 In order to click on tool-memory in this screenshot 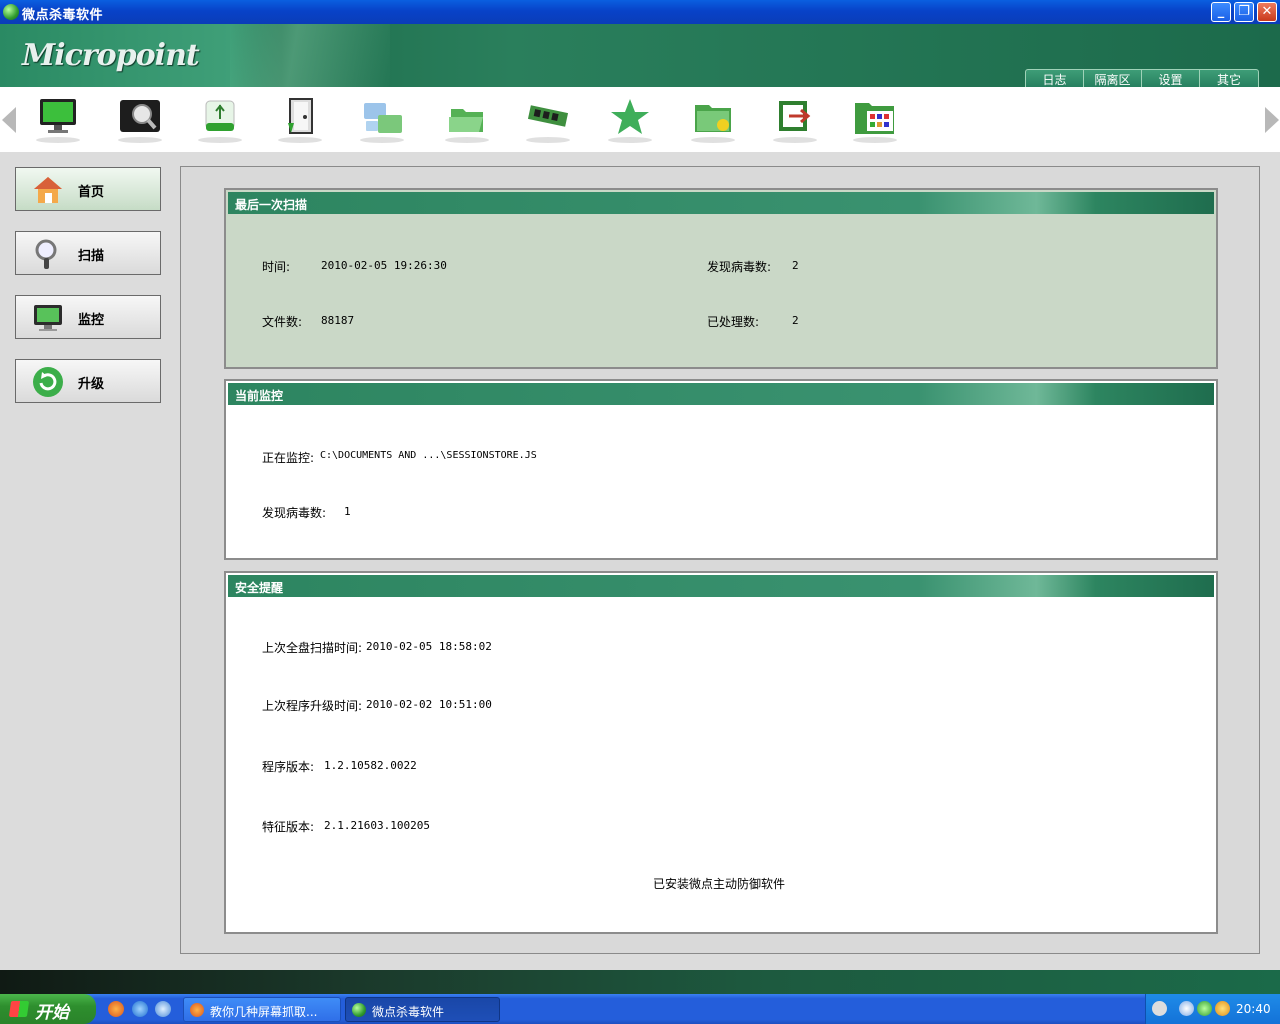, I will do `click(548, 119)`.